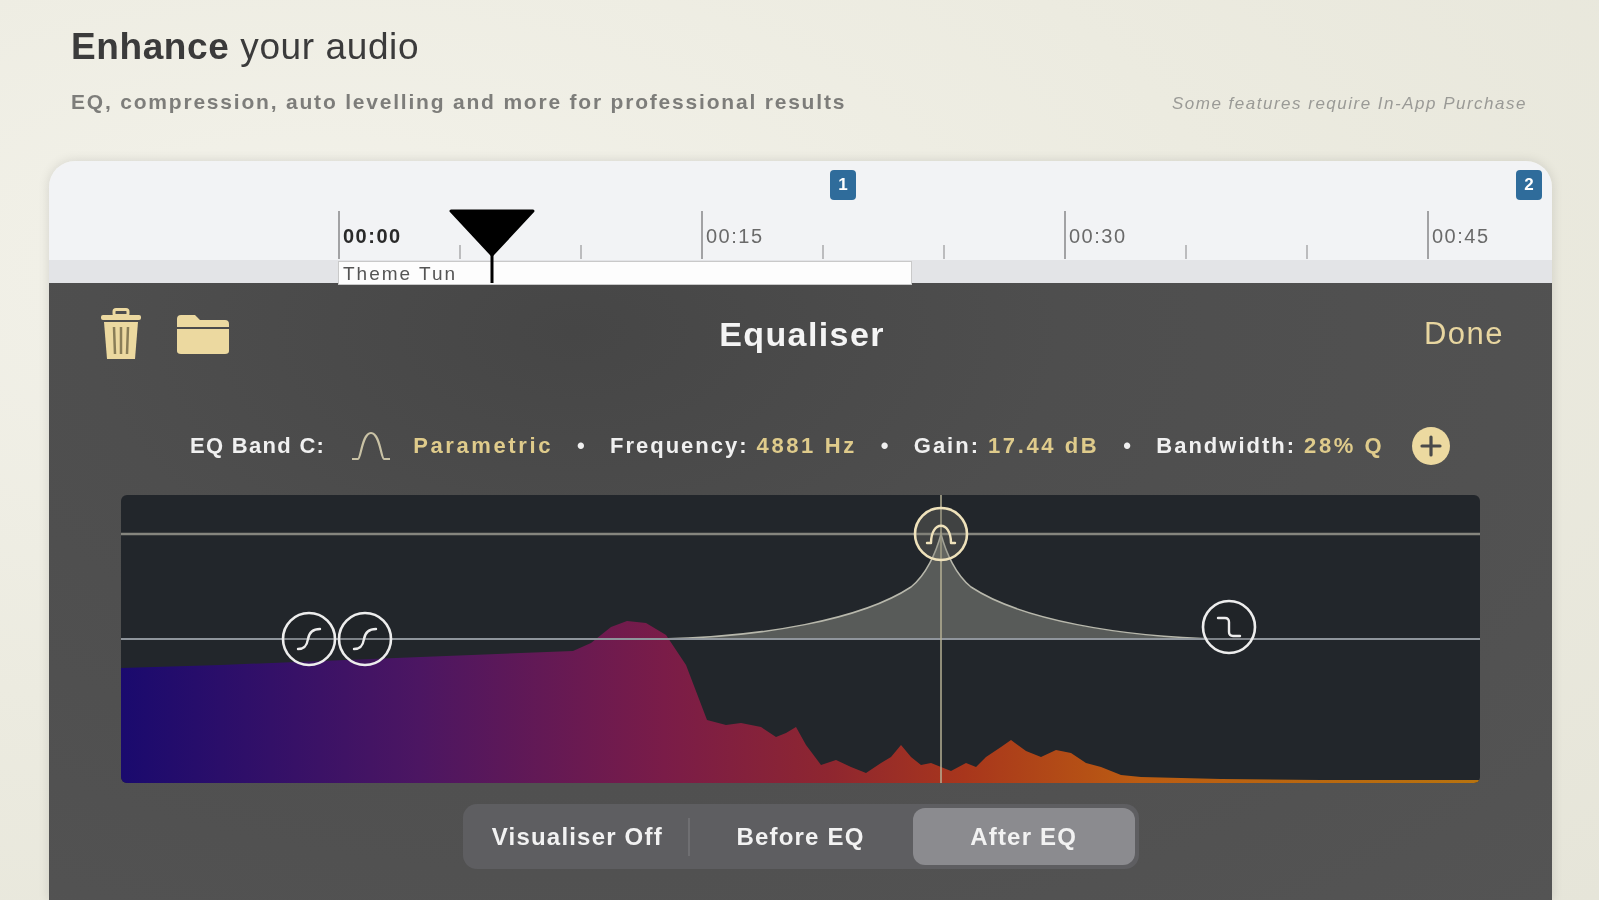  I want to click on marker-badge: 2, so click(1529, 185).